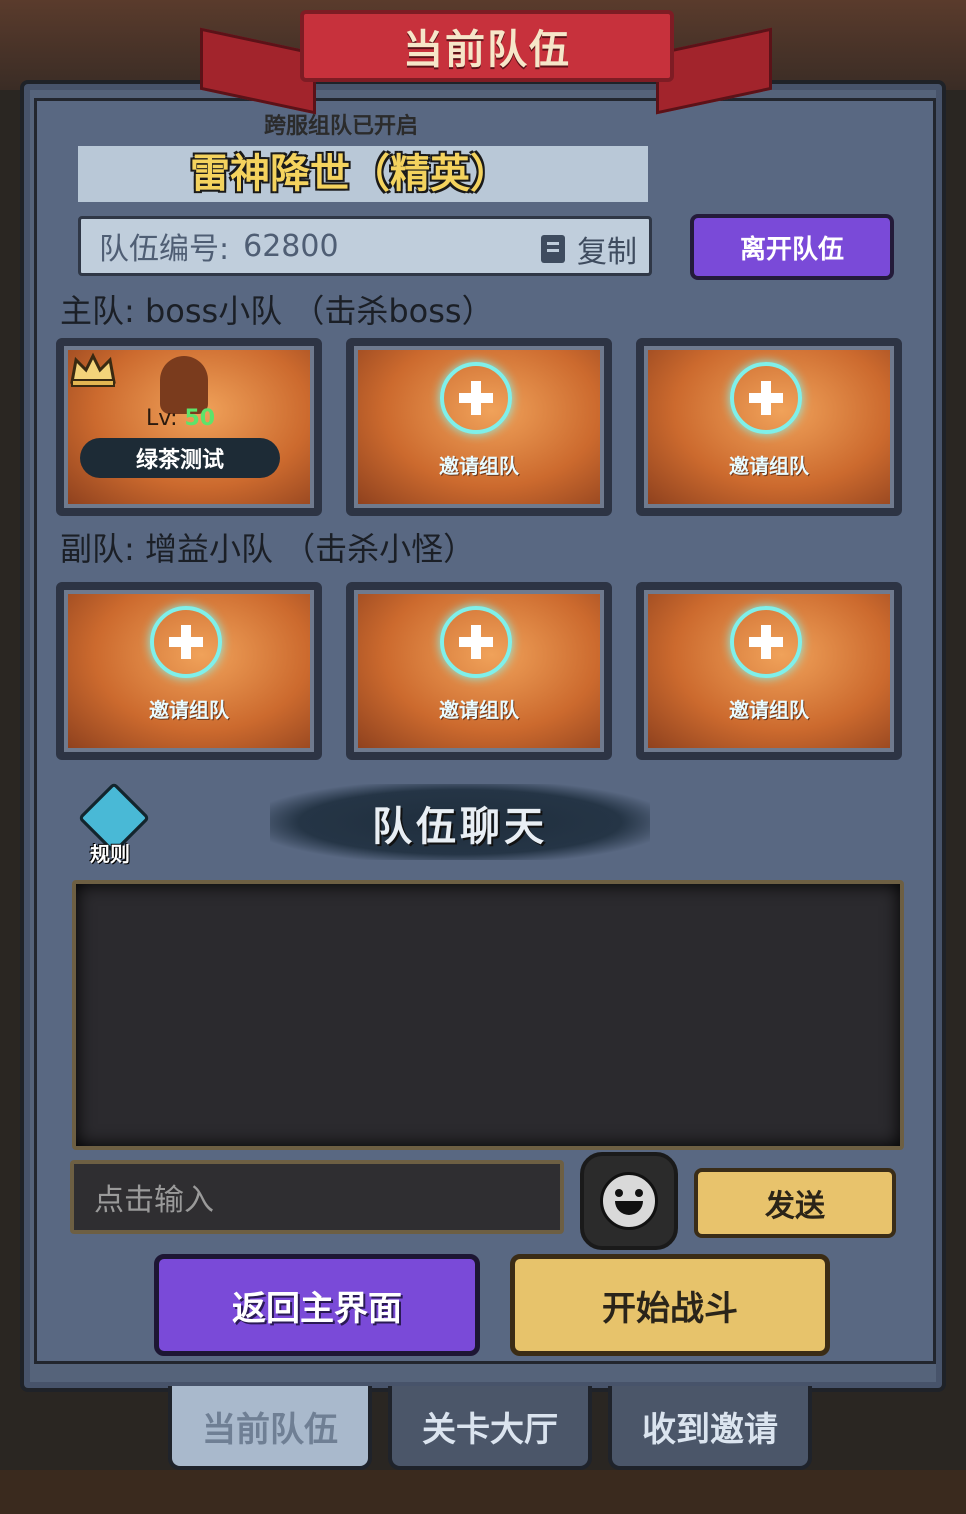 The image size is (966, 1514). What do you see at coordinates (200, 418) in the screenshot?
I see `level-value: 50` at bounding box center [200, 418].